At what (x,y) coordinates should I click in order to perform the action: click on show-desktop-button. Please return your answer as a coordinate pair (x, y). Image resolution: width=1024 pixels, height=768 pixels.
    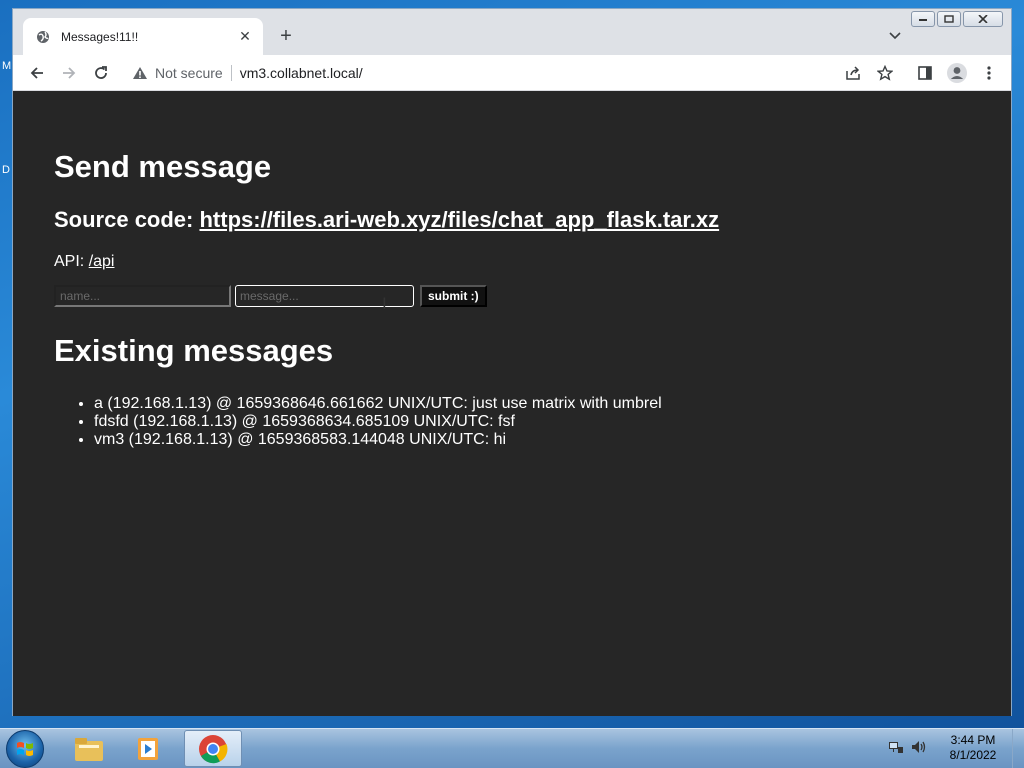
    Looking at the image, I should click on (1018, 748).